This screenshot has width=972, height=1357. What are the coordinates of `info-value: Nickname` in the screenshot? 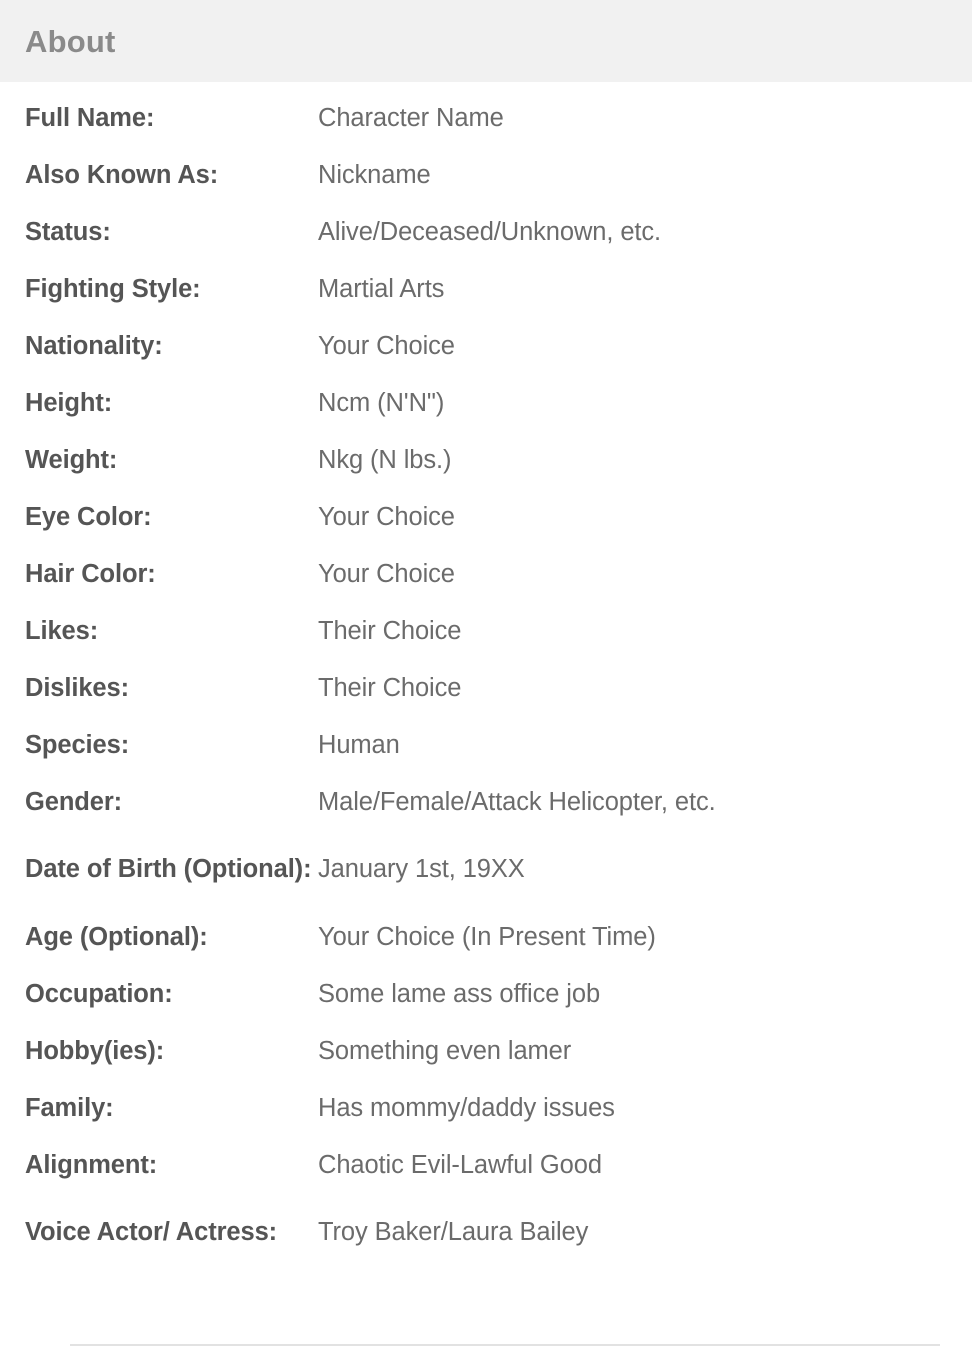 It's located at (374, 174).